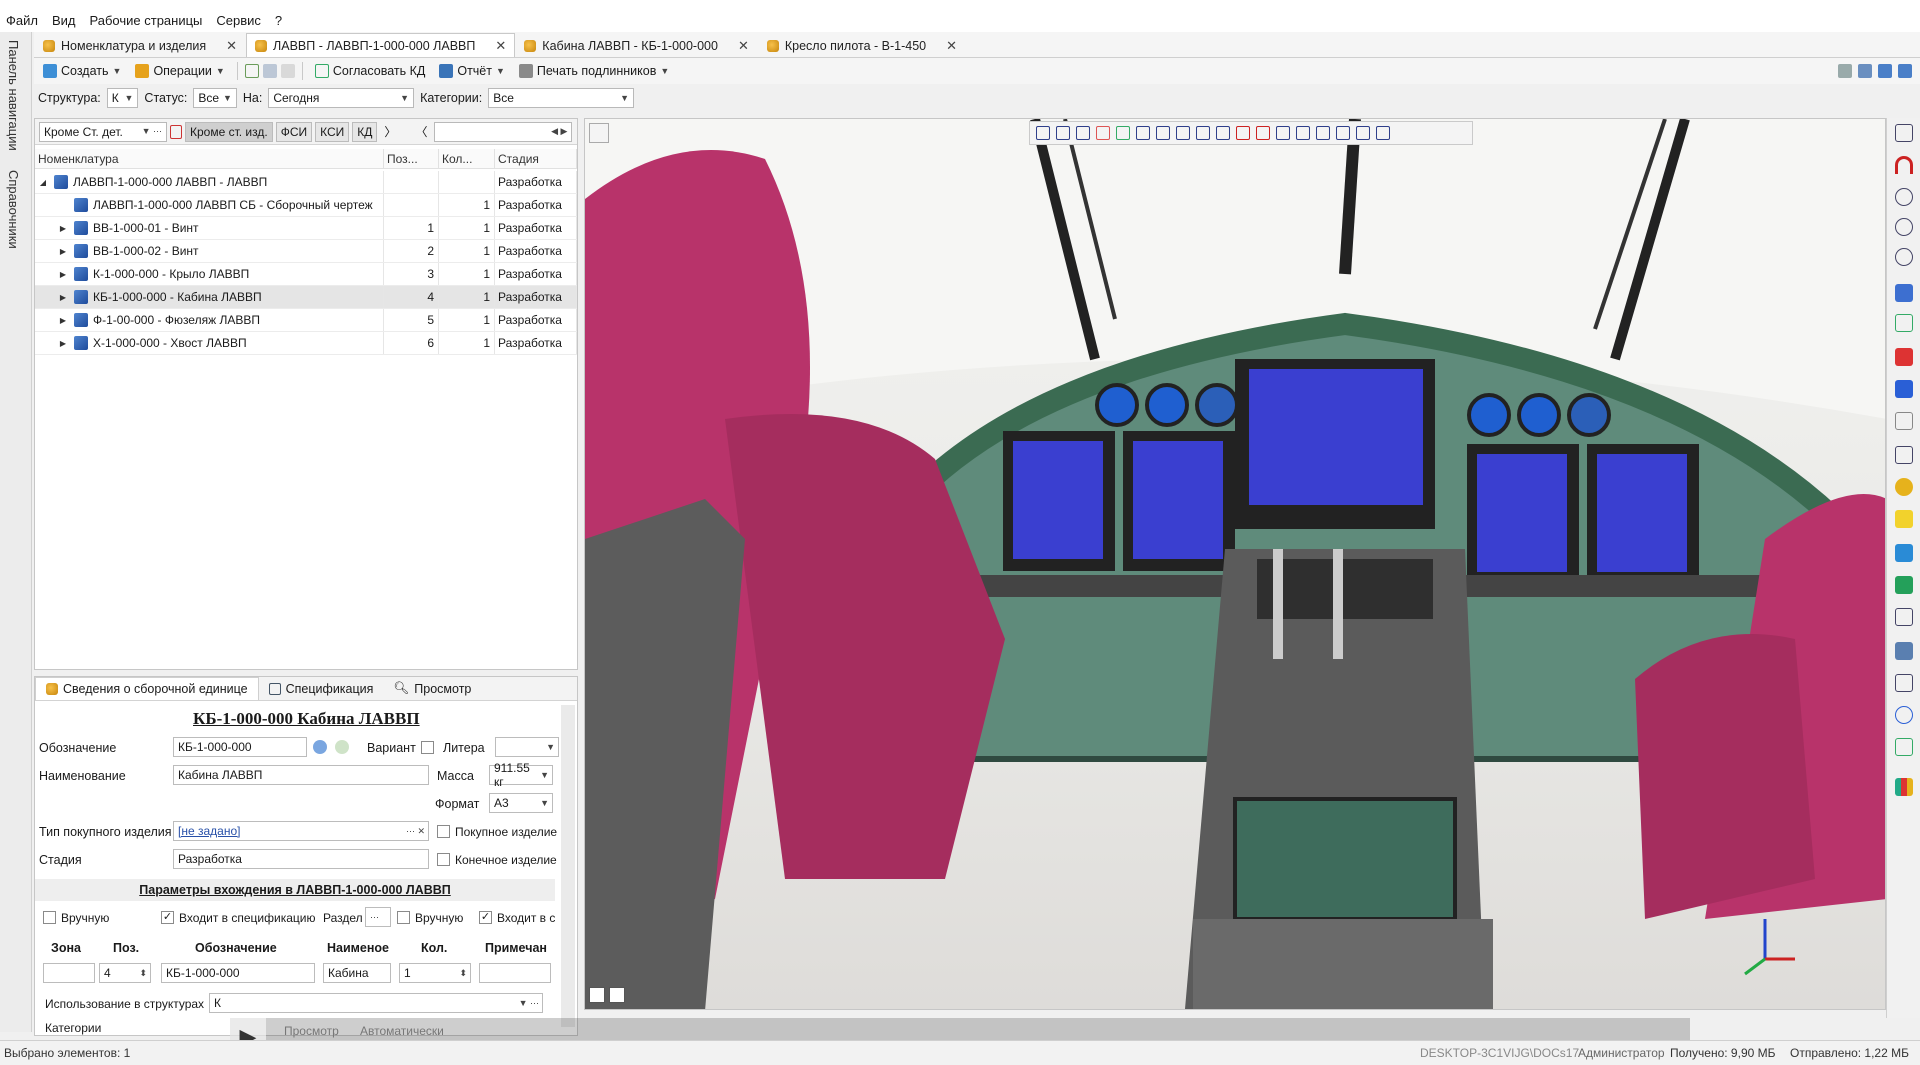 This screenshot has height=1065, width=1920. Describe the element at coordinates (617, 995) in the screenshot. I see `single-view-icon` at that location.